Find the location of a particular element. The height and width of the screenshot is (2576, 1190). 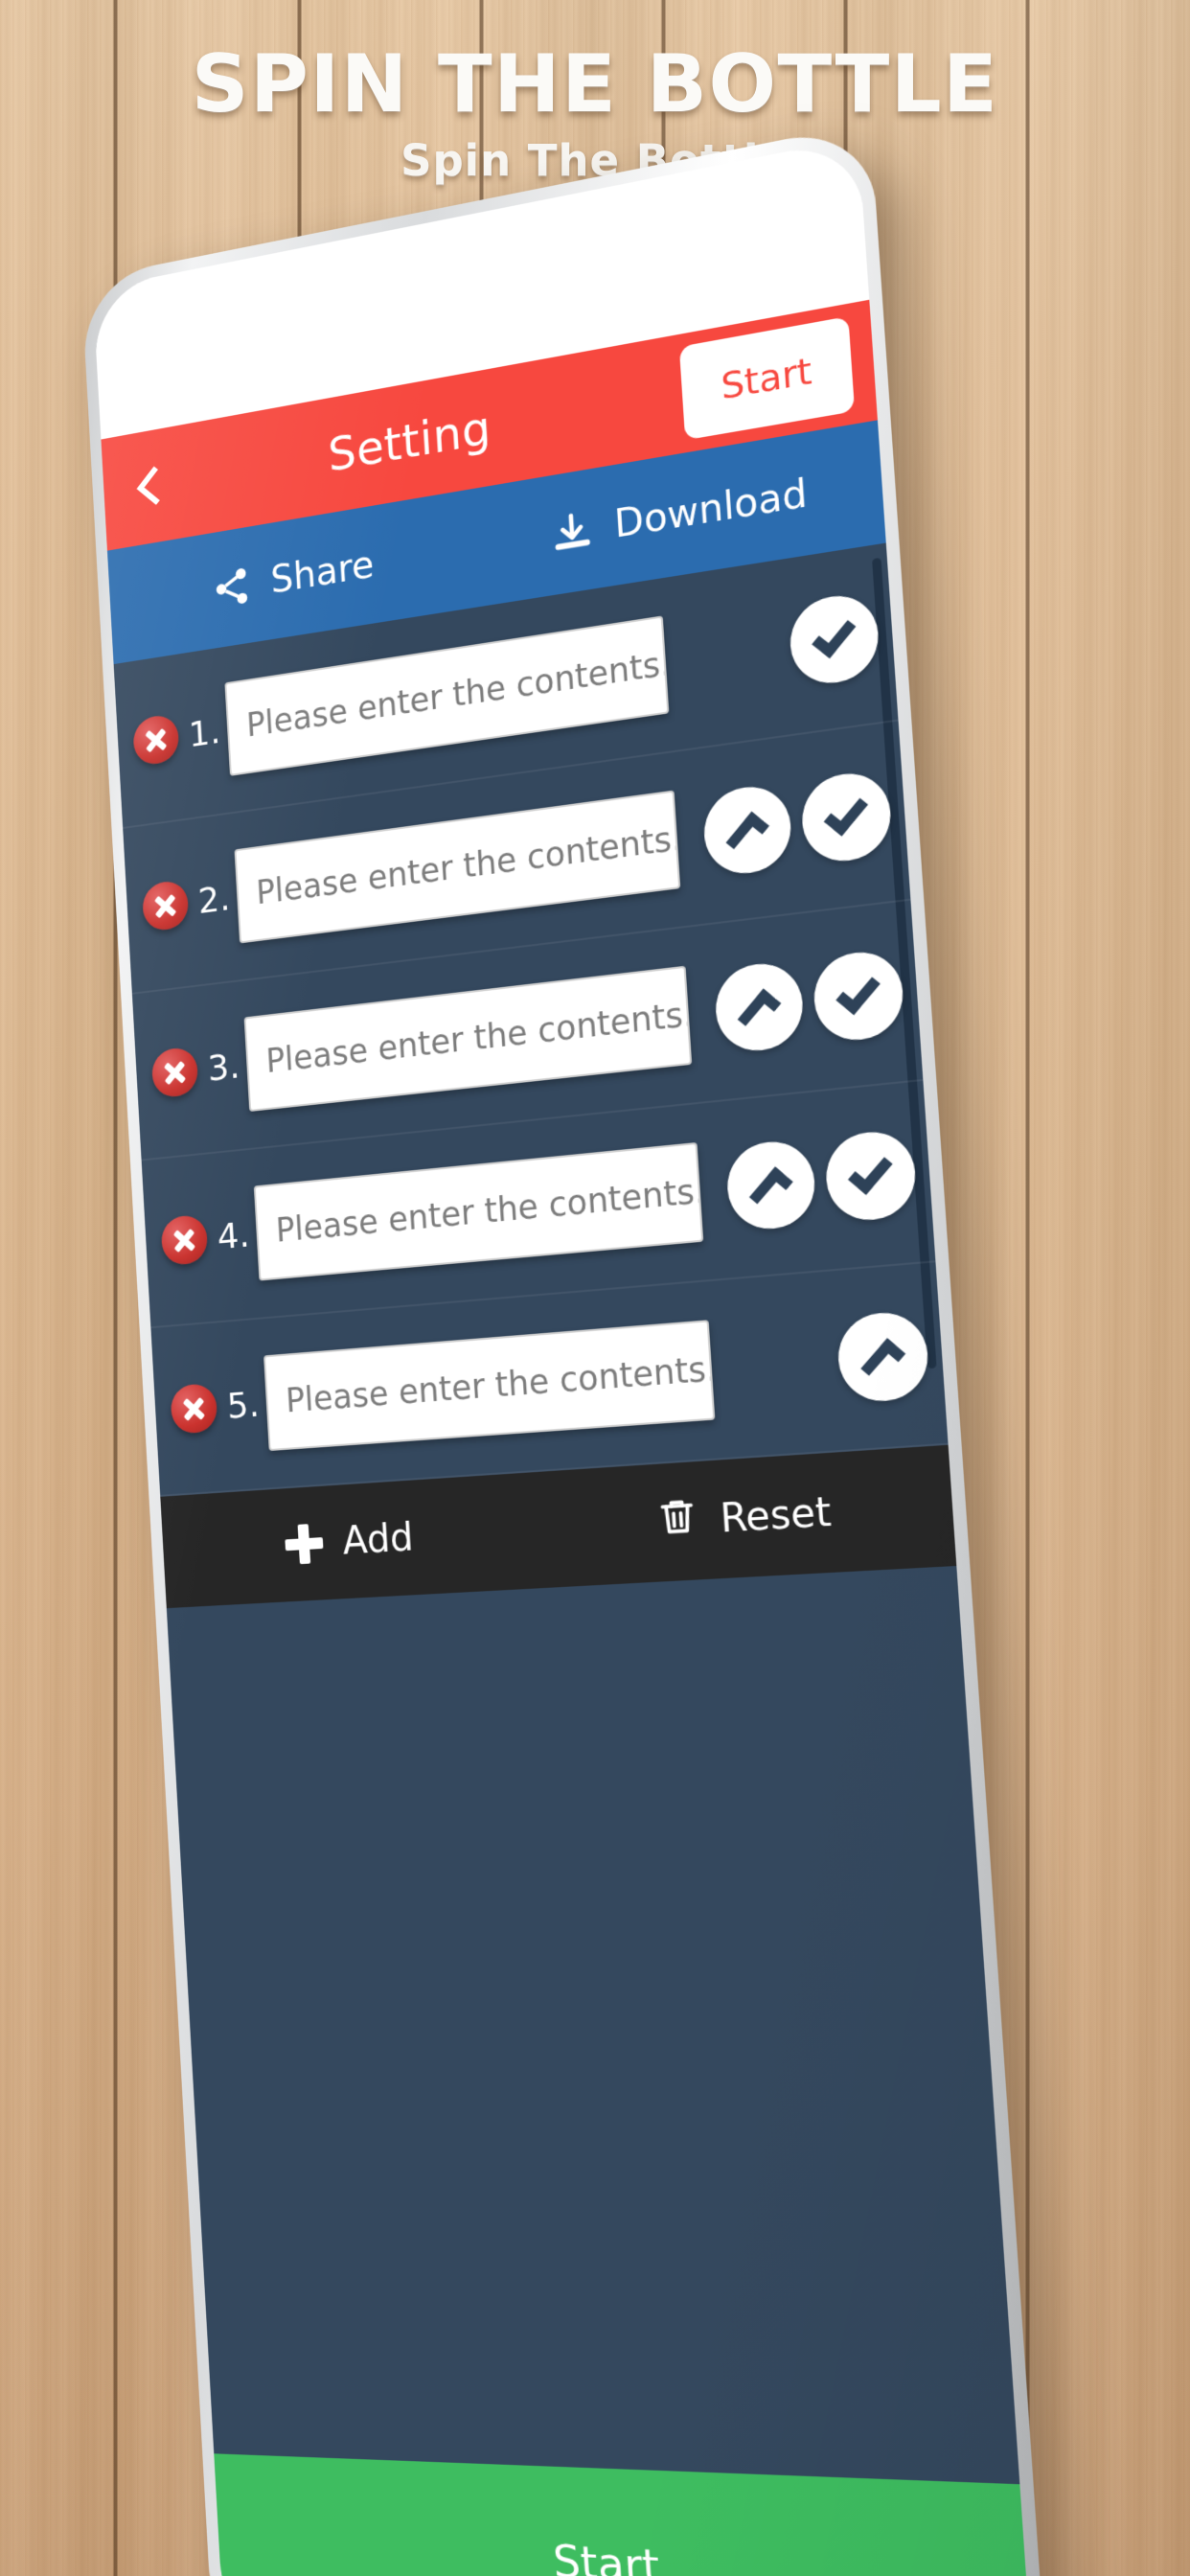

chevron-left-icon is located at coordinates (148, 487).